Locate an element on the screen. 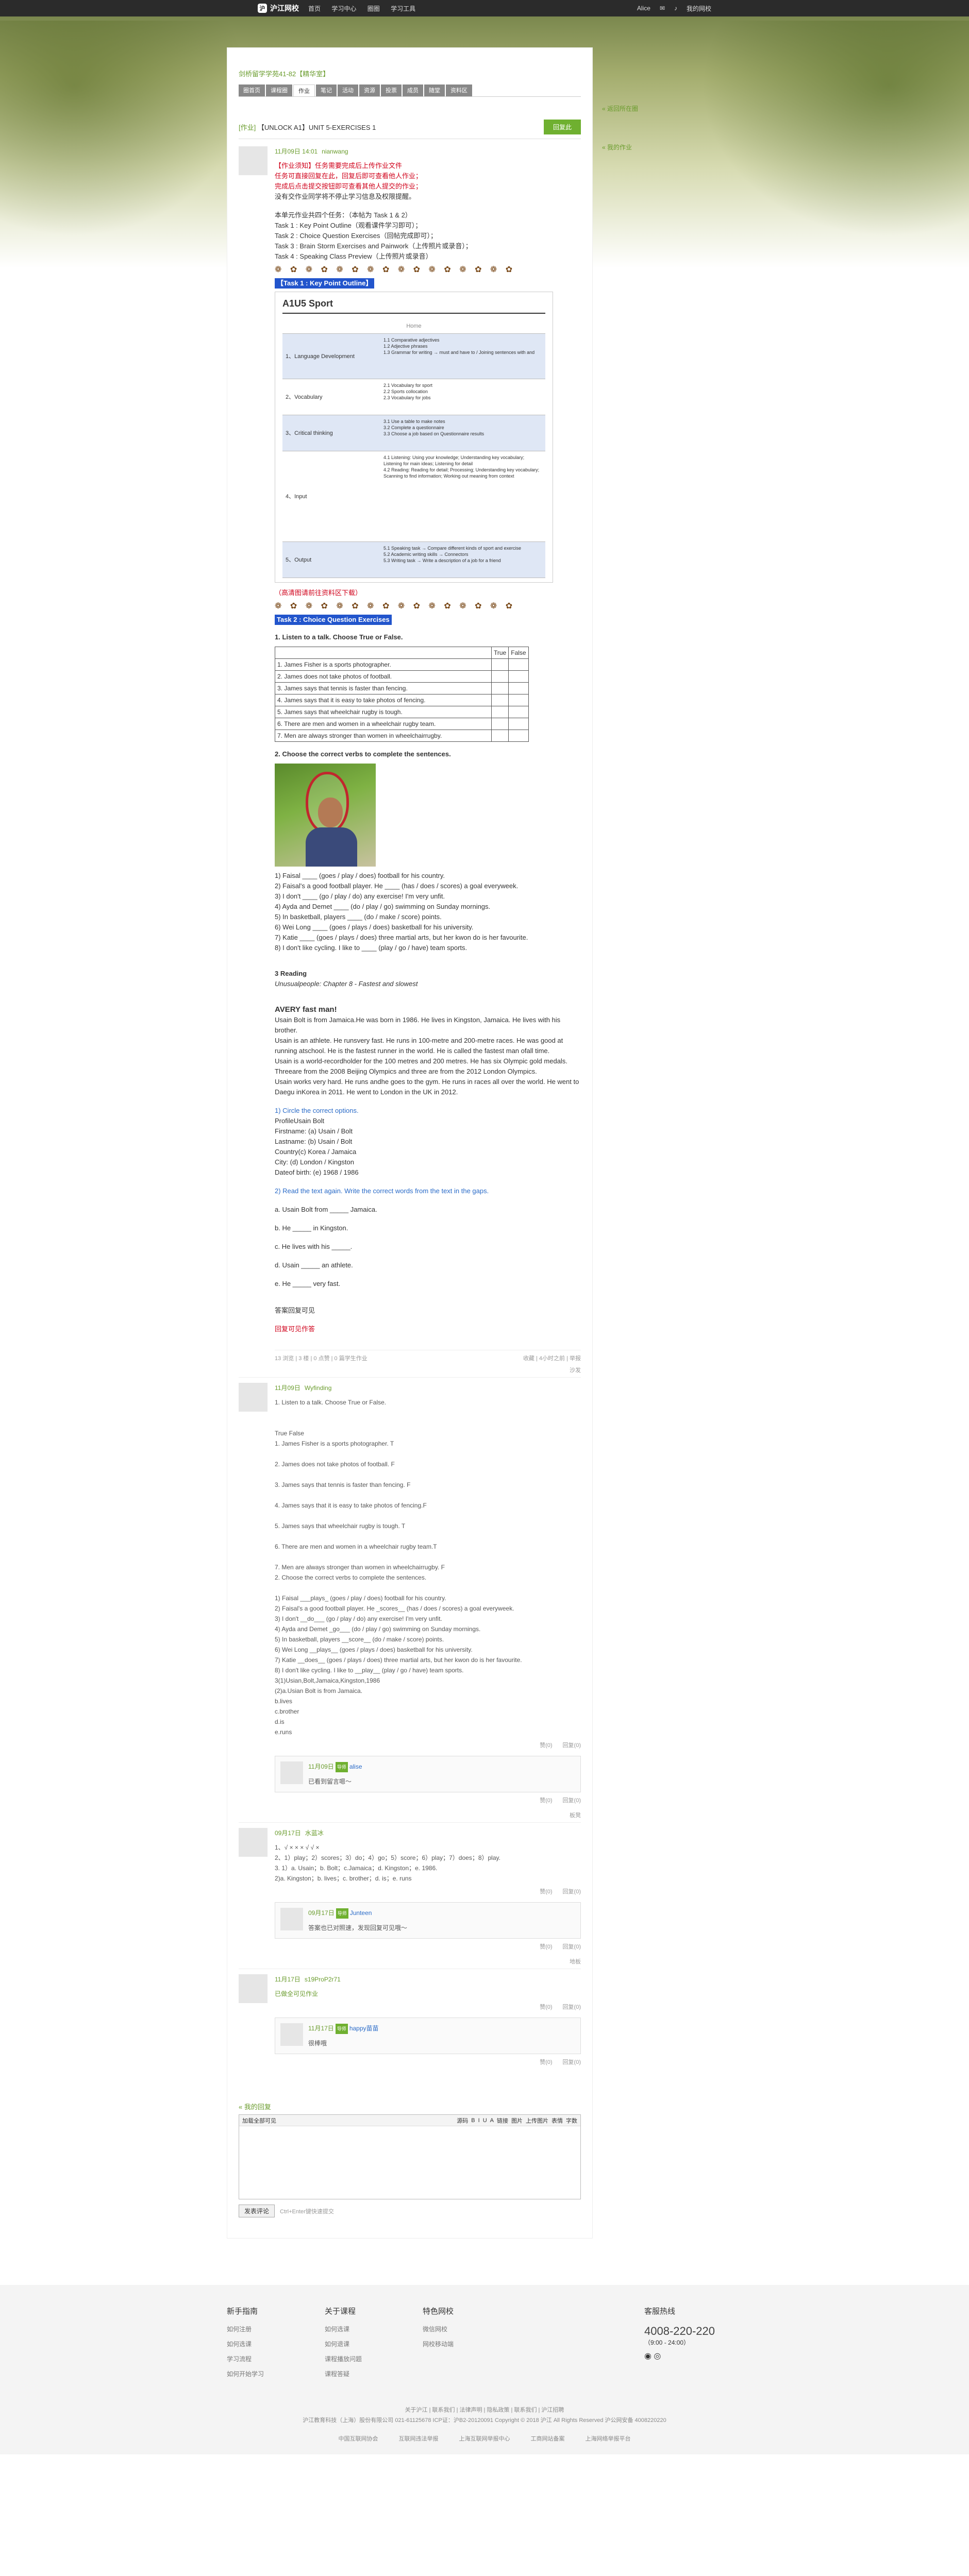 The width and height of the screenshot is (969, 2576). tab-resources: 资源 is located at coordinates (369, 90).